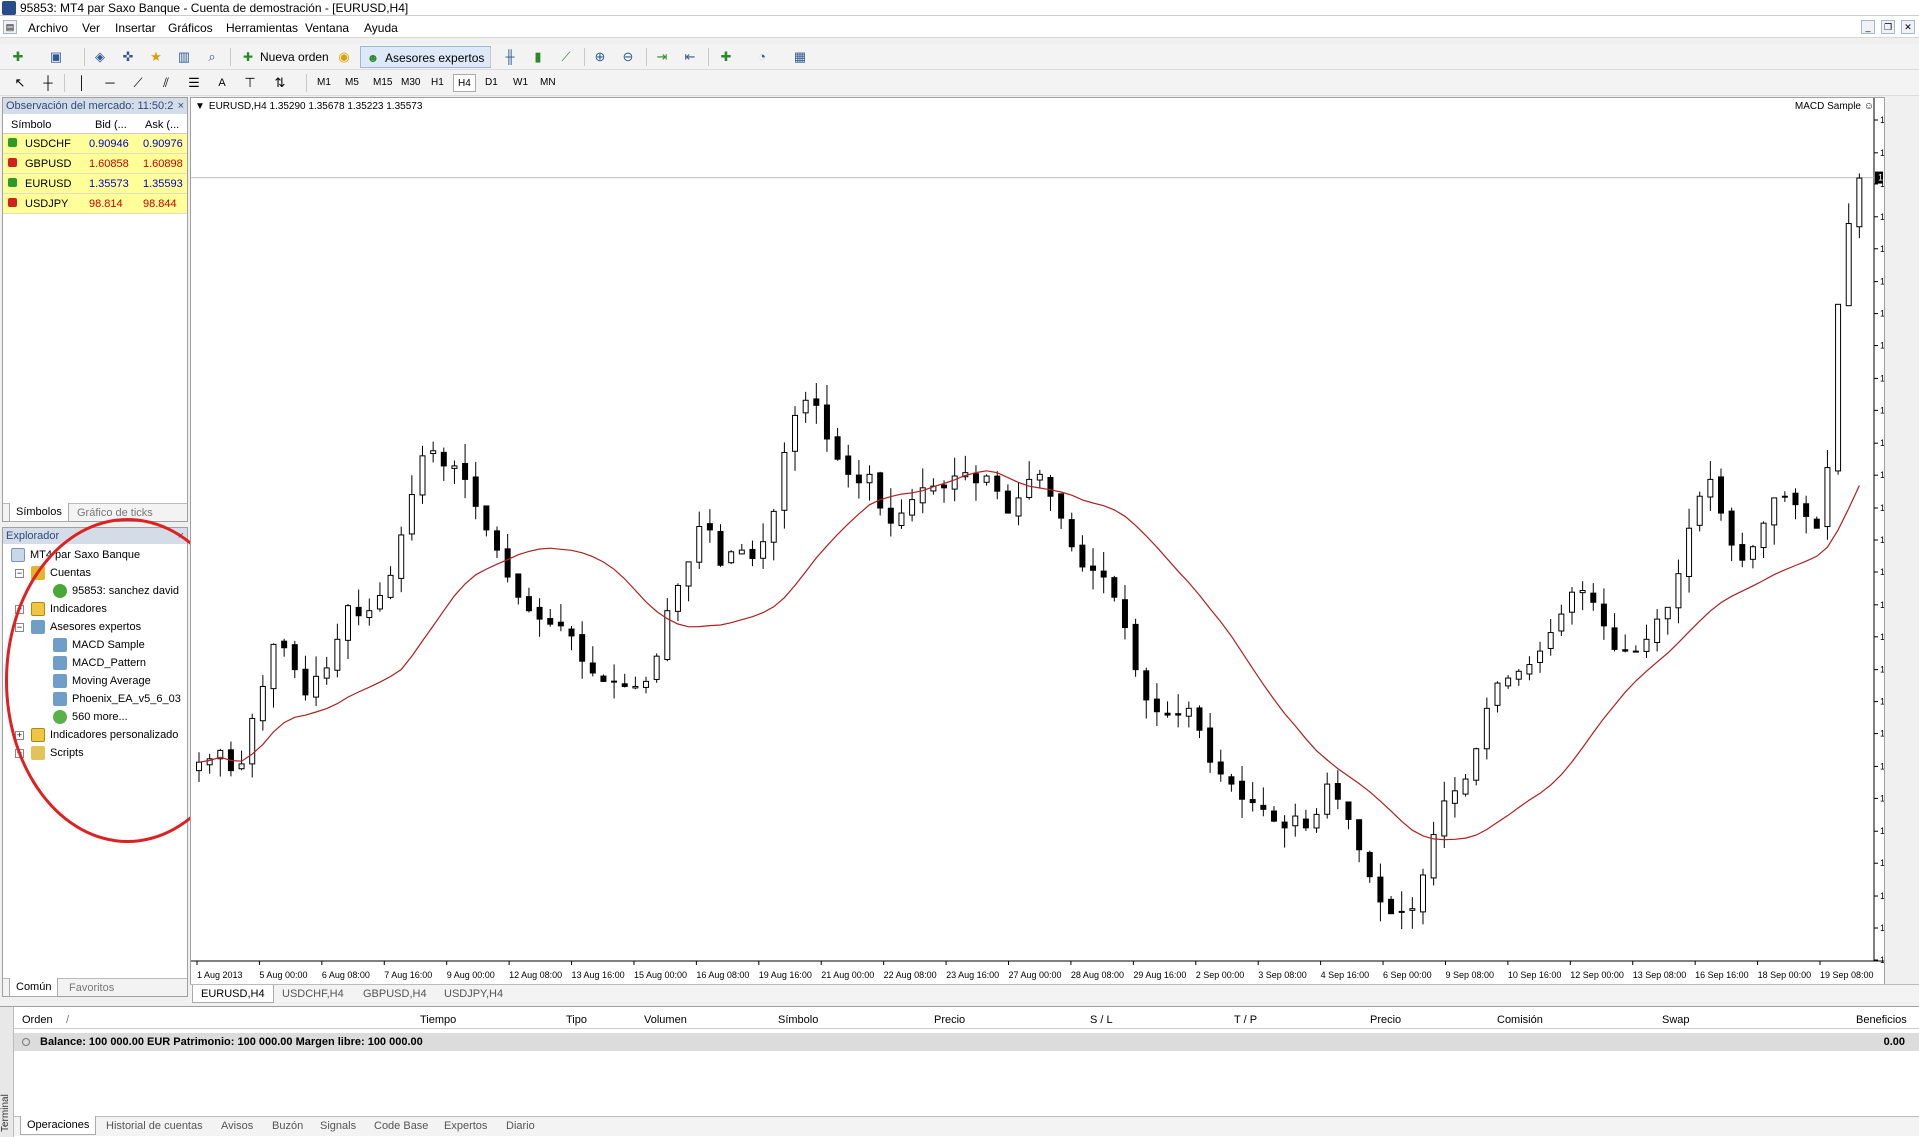 The height and width of the screenshot is (1137, 1919). I want to click on chart-tab-eurusd: EURUSD,H4, so click(233, 994).